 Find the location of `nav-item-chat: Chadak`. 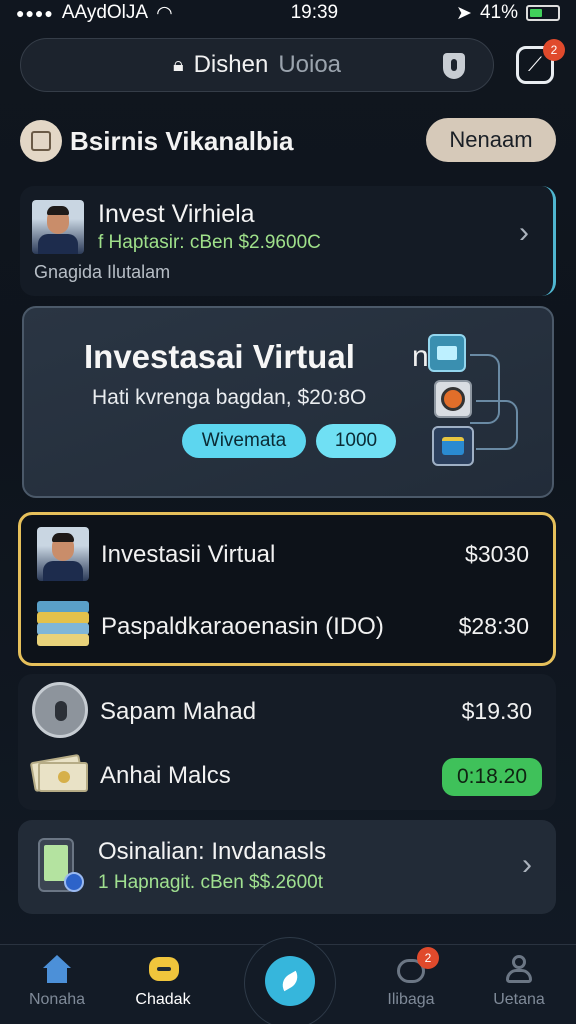

nav-item-chat: Chadak is located at coordinates (163, 982).